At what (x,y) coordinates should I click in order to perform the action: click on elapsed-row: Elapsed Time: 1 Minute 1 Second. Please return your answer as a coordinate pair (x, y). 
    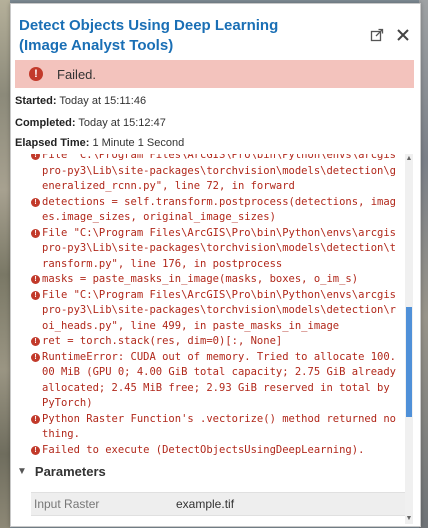
    Looking at the image, I should click on (99, 143).